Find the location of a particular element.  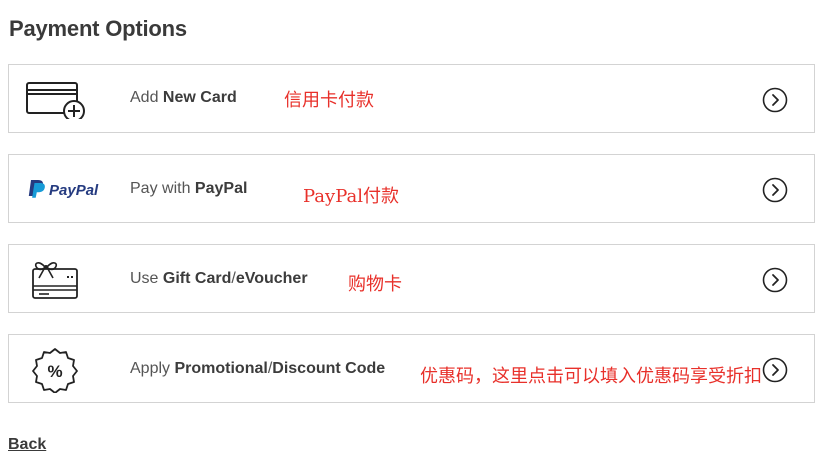

add-new-card-label: Add New Card is located at coordinates (183, 97).